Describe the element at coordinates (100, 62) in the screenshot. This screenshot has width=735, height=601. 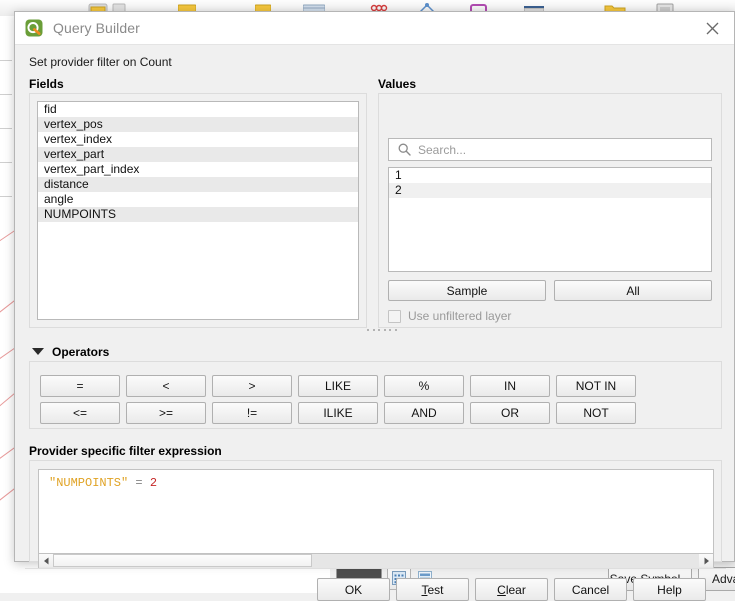
I see `dialog-subtitle: Set provider filter on Count` at that location.